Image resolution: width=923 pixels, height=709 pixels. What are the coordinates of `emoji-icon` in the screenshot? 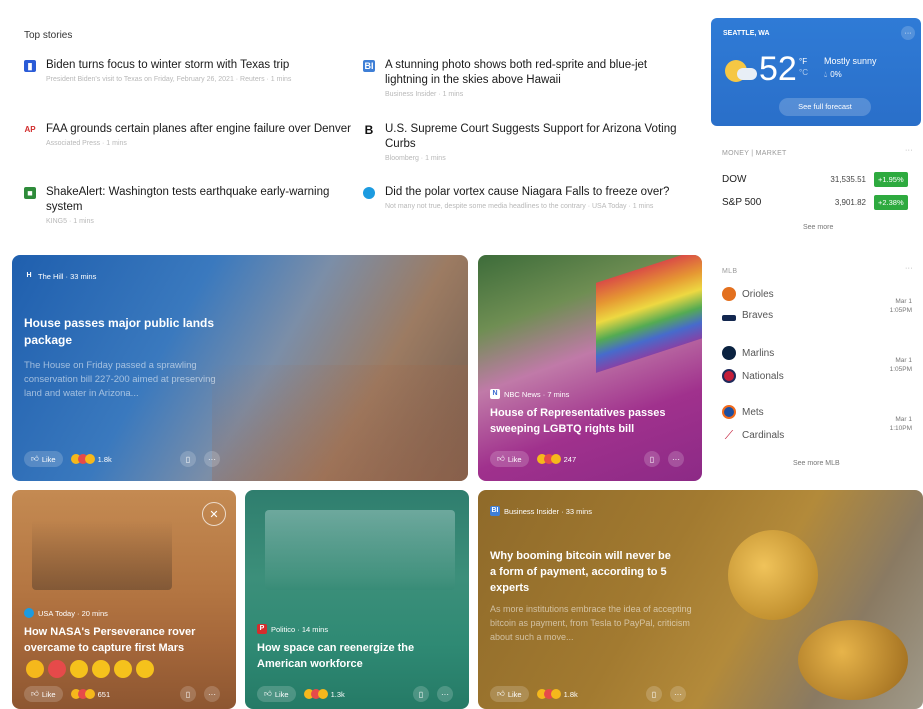 It's located at (555, 459).